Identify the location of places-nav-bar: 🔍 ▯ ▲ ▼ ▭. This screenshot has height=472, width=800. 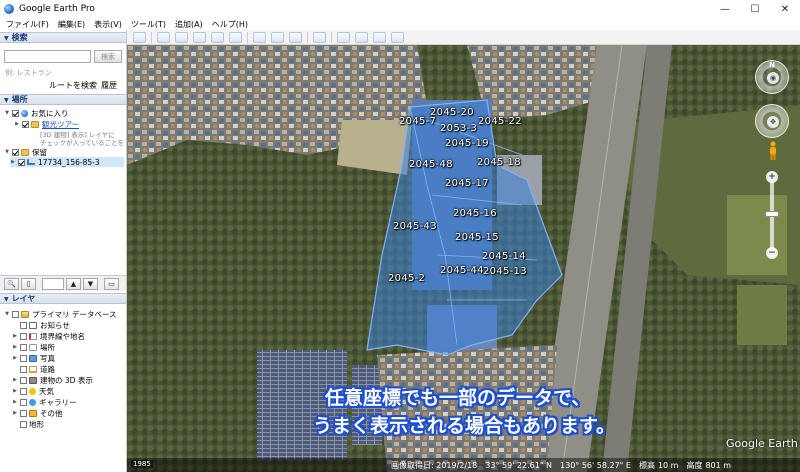
(63, 283).